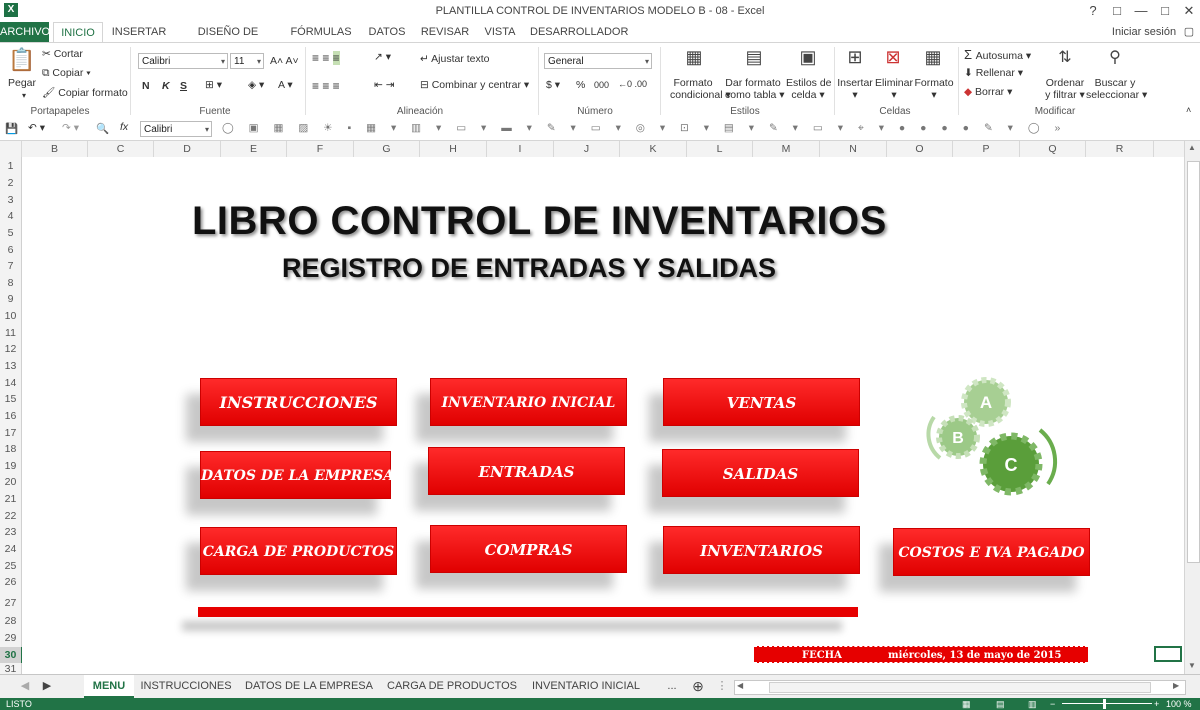 This screenshot has width=1200, height=710. I want to click on row-header: 16, so click(10, 416).